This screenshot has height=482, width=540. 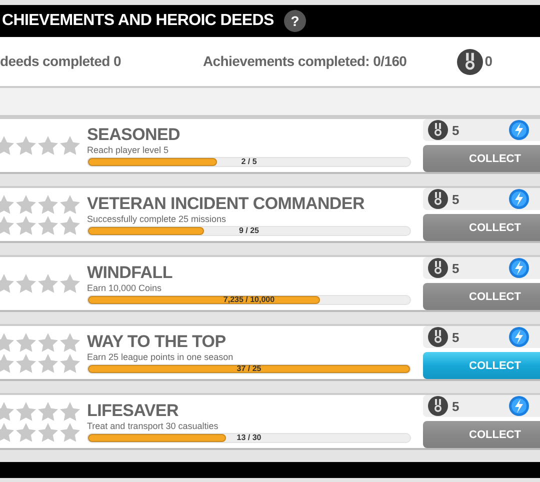 I want to click on achievement-title: WINDFALL, so click(x=130, y=272).